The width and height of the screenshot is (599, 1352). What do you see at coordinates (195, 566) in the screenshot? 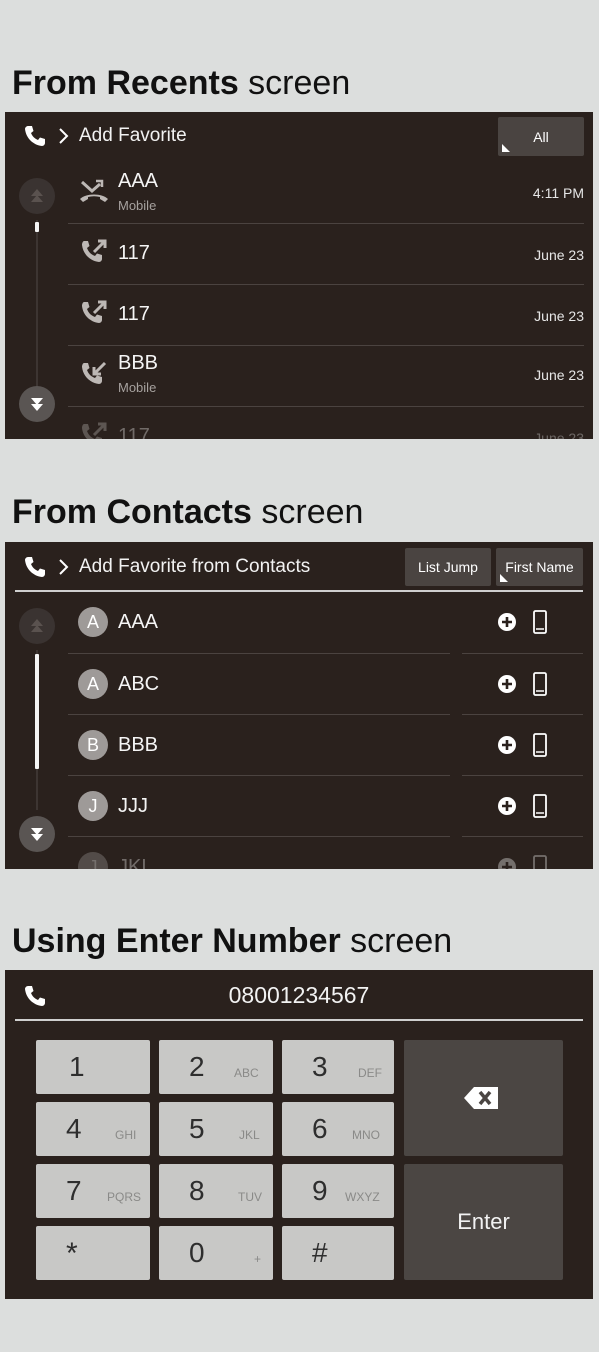
I see `page-title: Add Favorite from Contacts` at bounding box center [195, 566].